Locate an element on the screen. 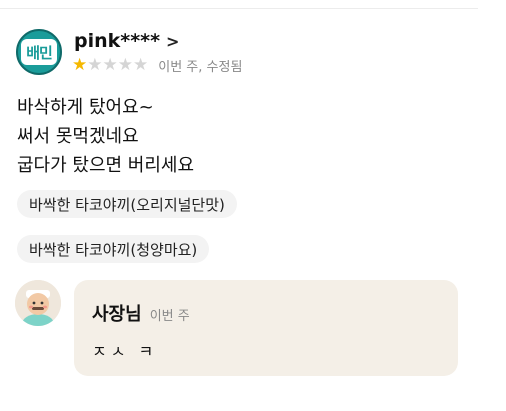 The image size is (506, 411). reply-text: ㅈㅅ ㅋ is located at coordinates (125, 351).